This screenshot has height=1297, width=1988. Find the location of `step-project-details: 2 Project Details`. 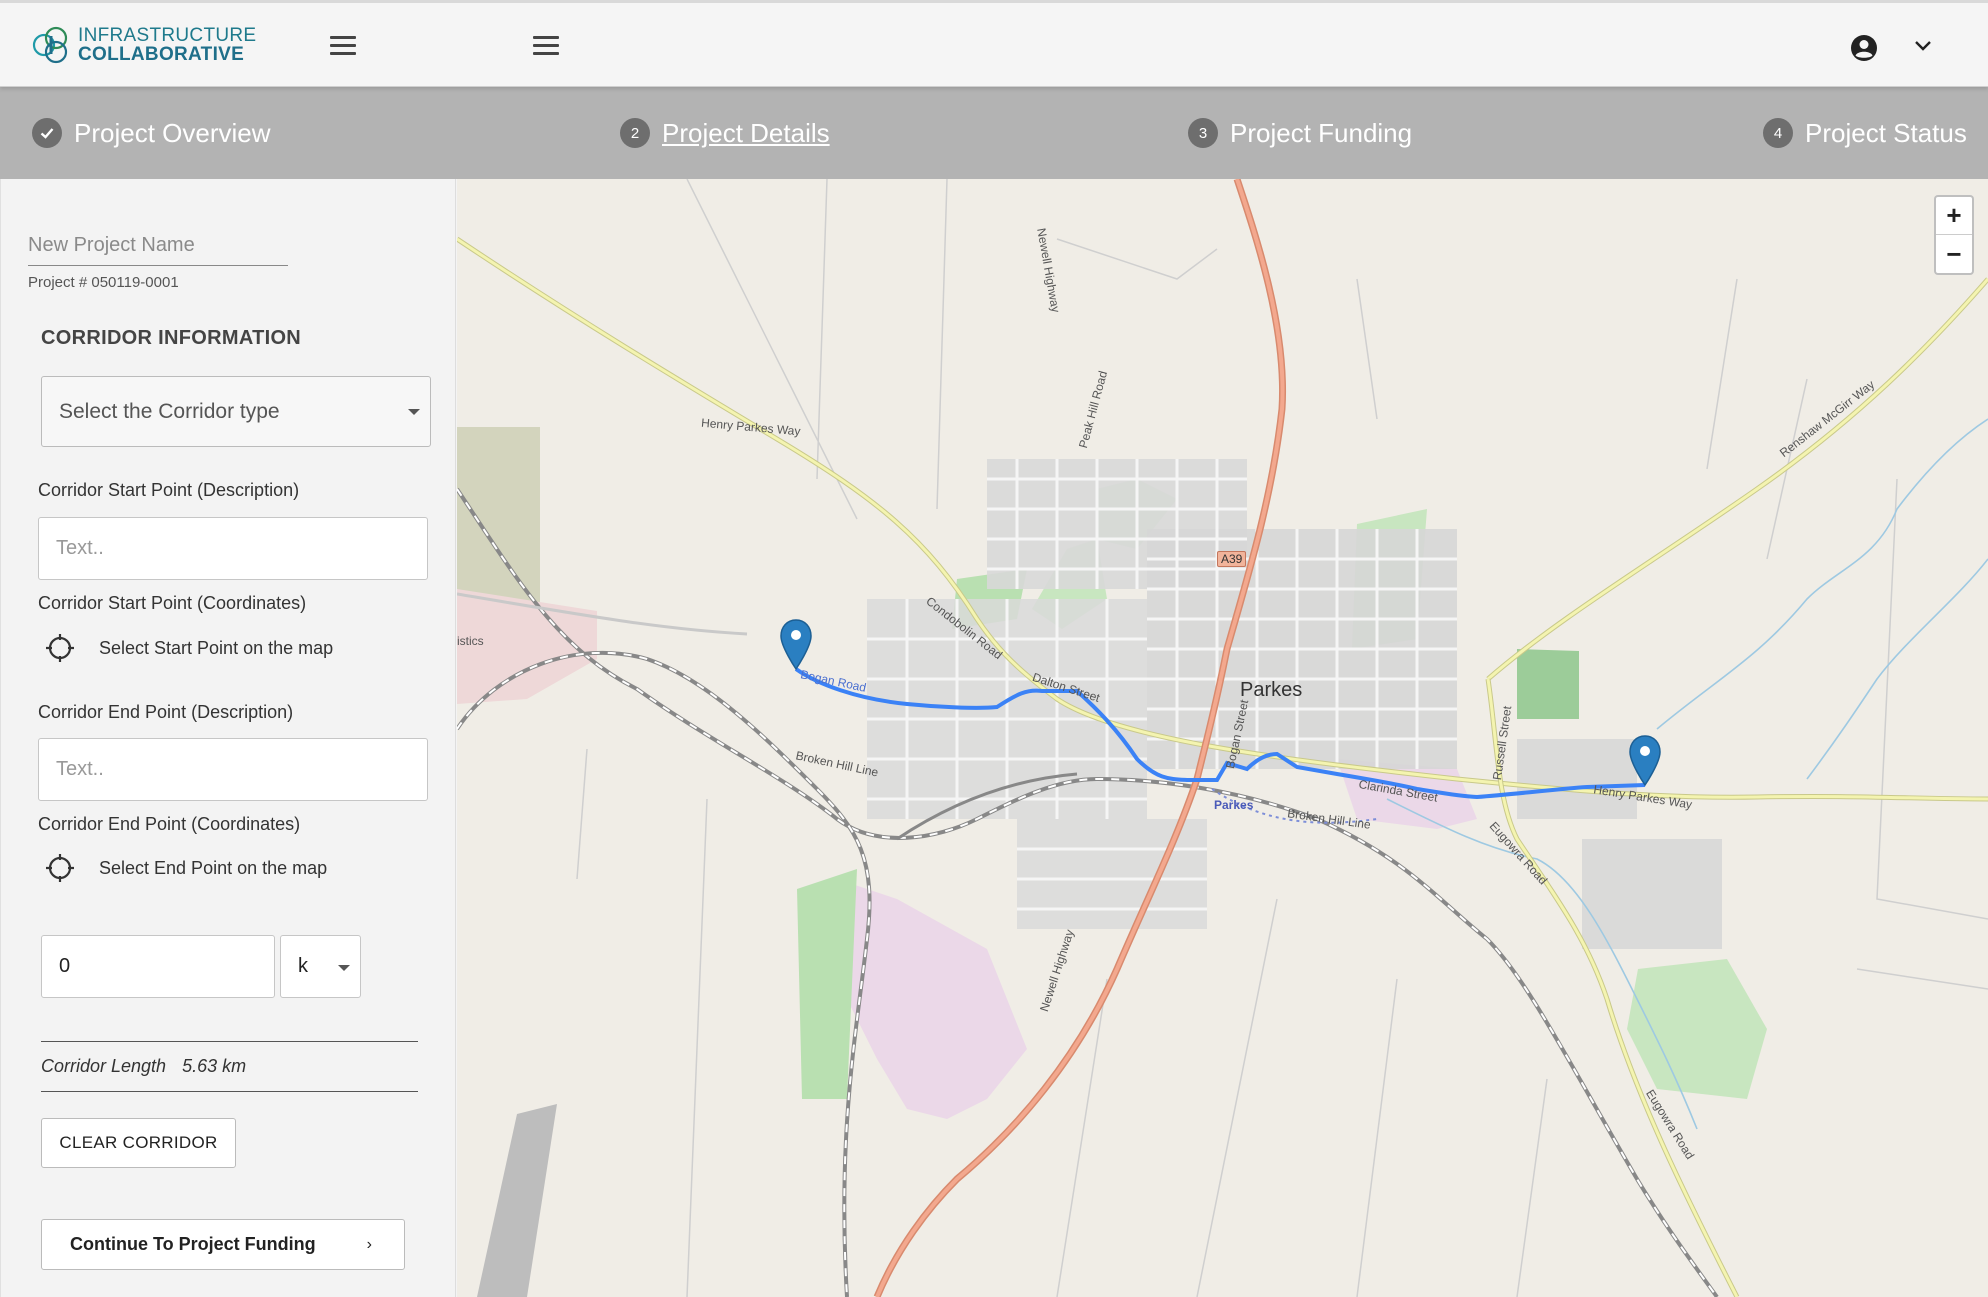

step-project-details: 2 Project Details is located at coordinates (725, 133).